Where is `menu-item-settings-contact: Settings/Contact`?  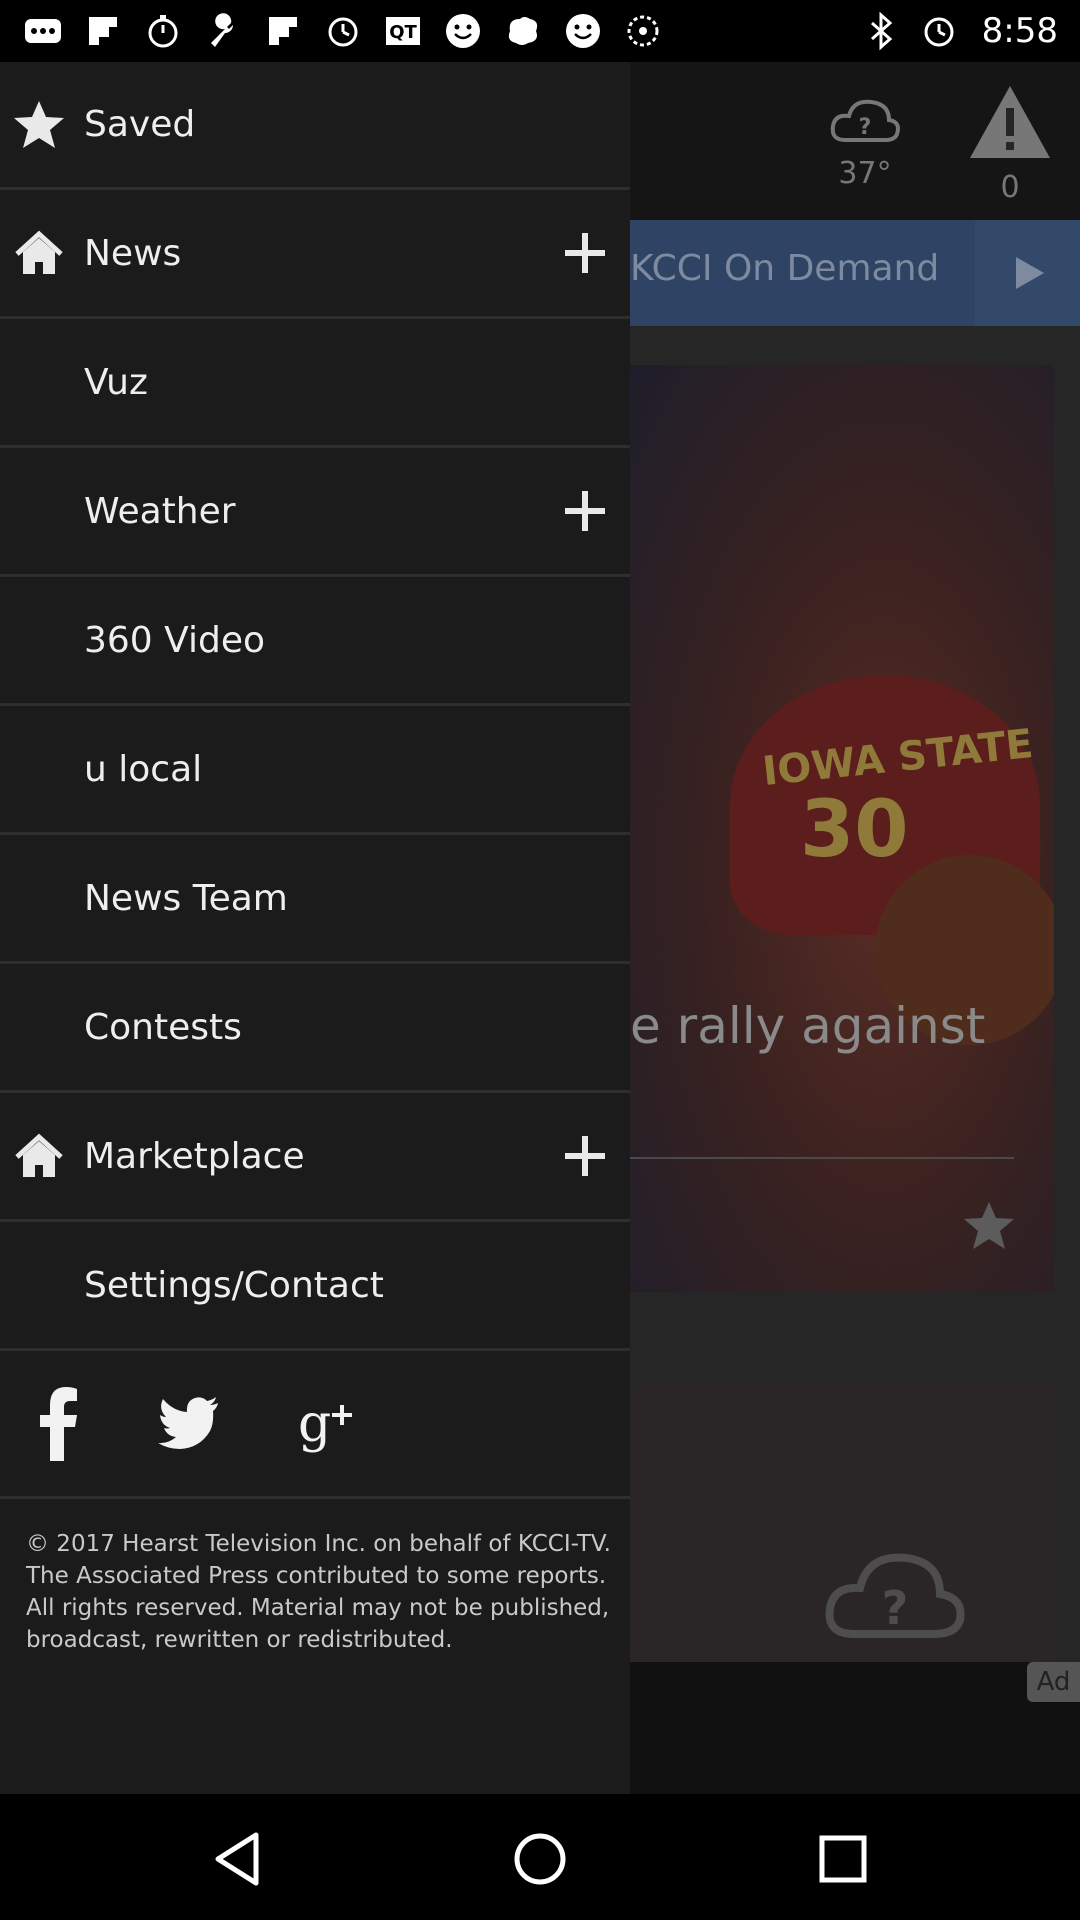 menu-item-settings-contact: Settings/Contact is located at coordinates (315, 1286).